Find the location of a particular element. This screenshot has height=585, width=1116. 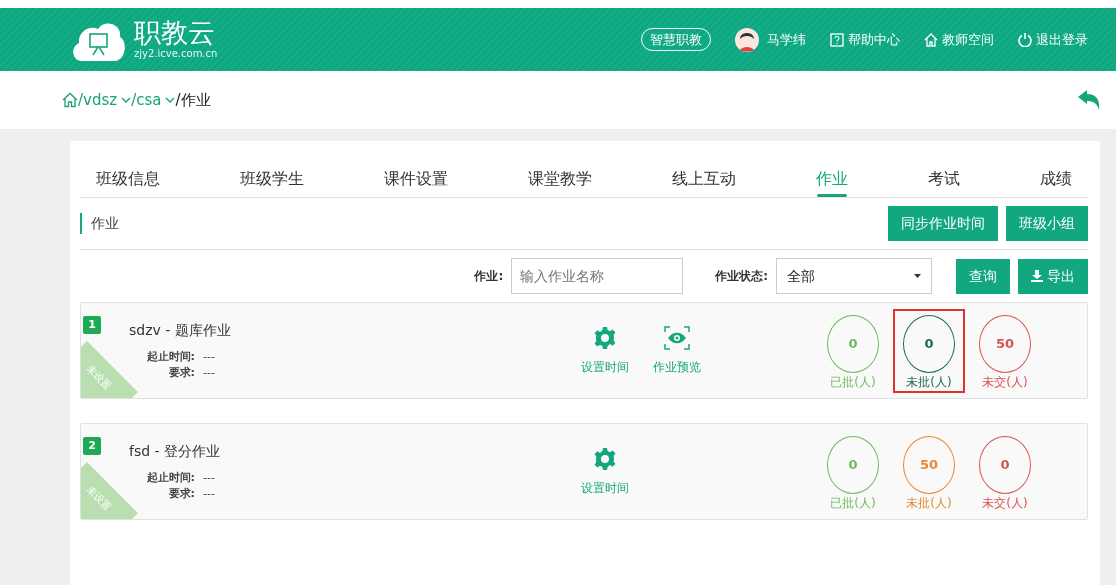

section-title: 作业 is located at coordinates (99, 223).